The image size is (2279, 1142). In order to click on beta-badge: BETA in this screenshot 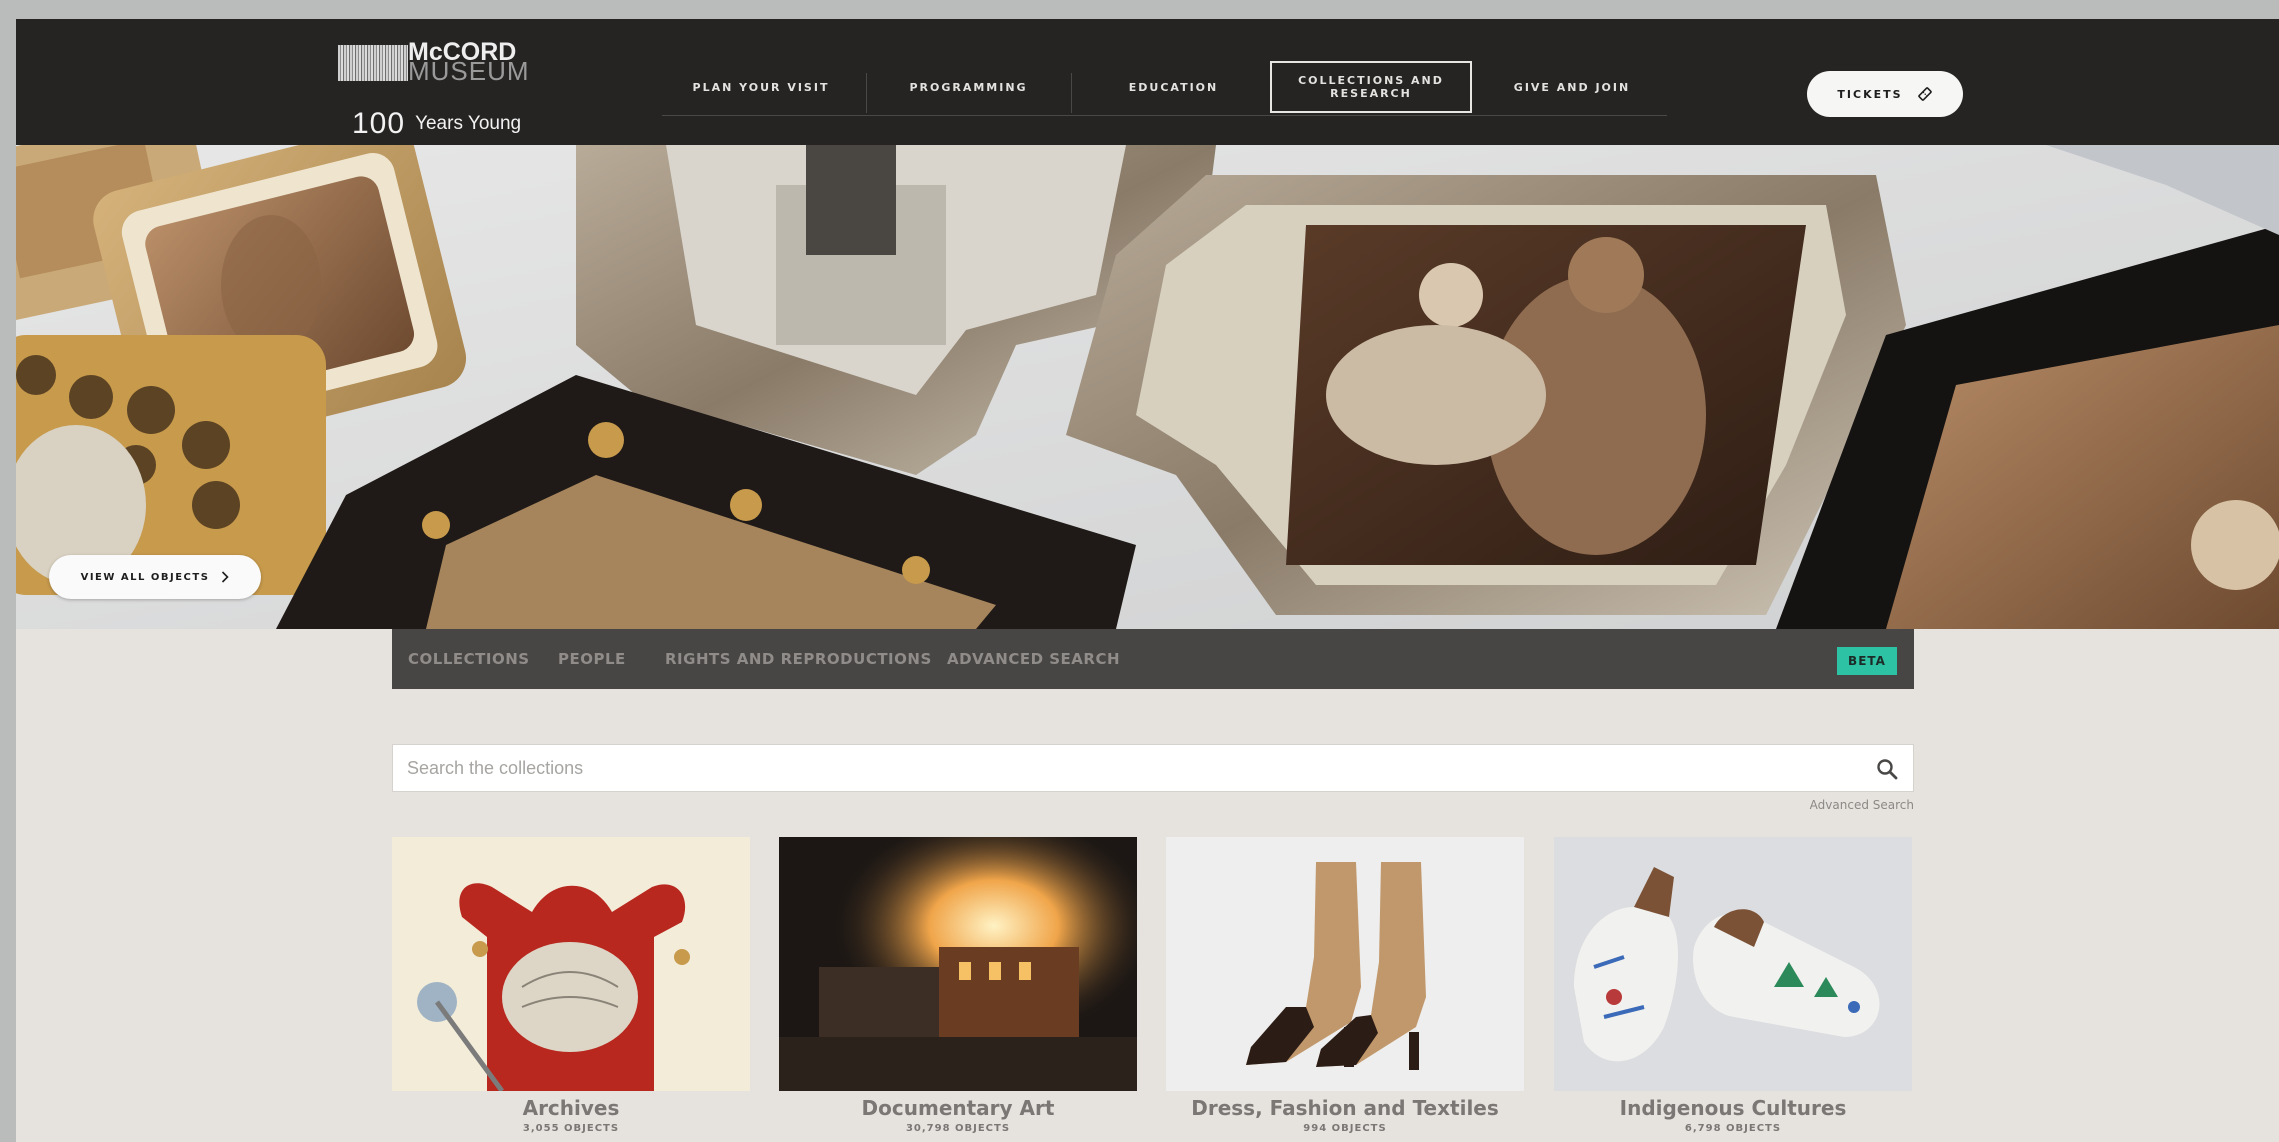, I will do `click(1867, 661)`.